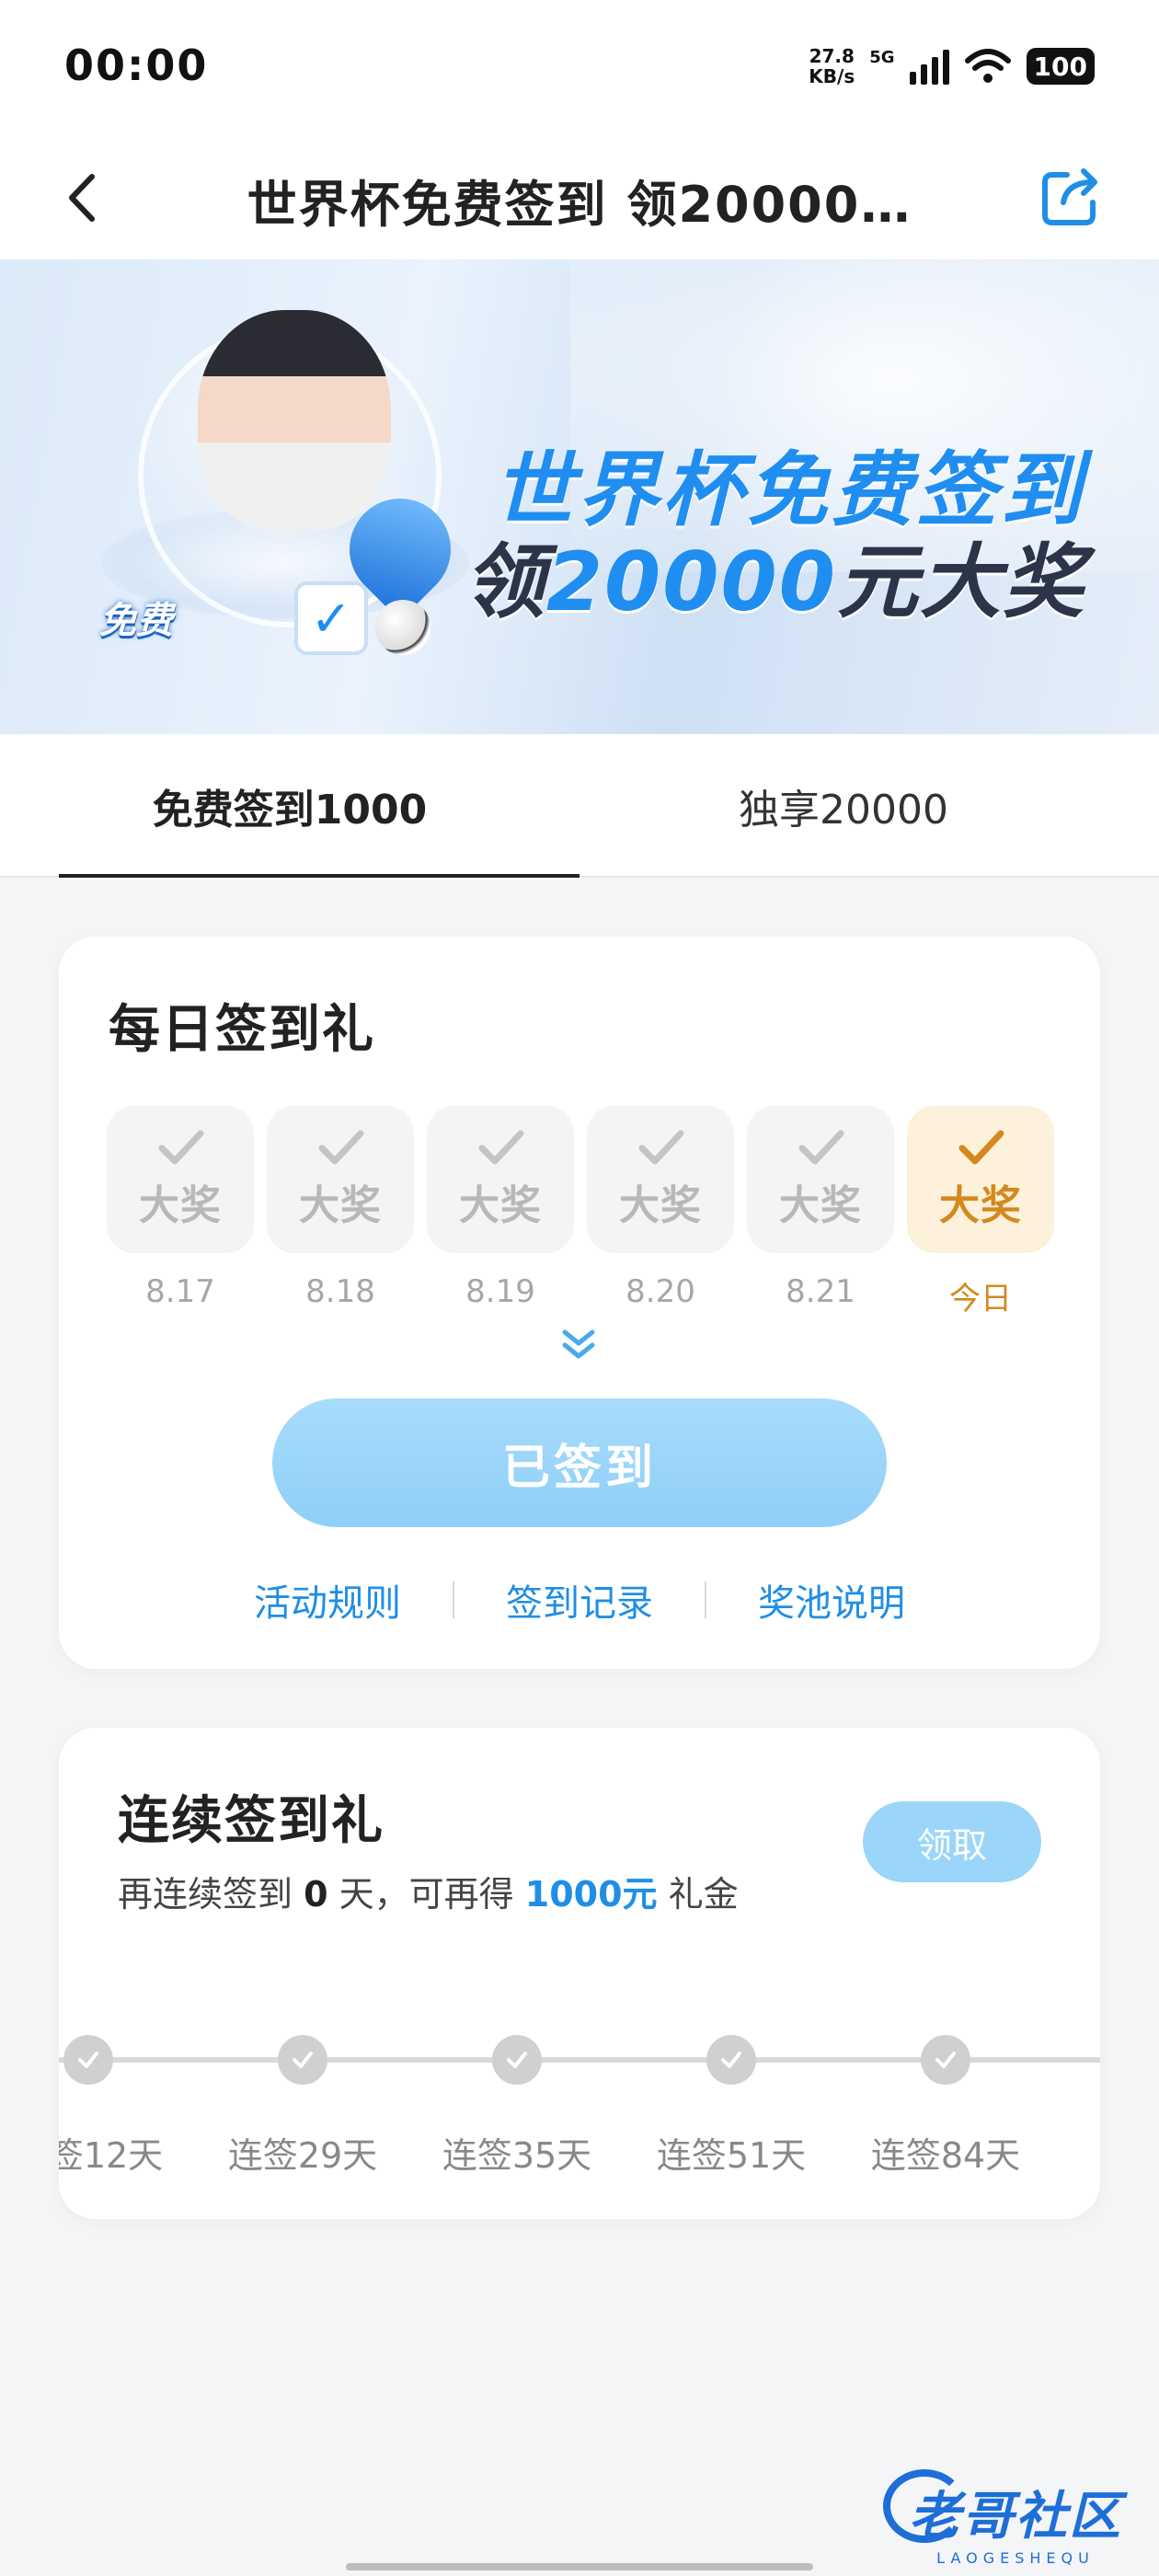 Image resolution: width=1159 pixels, height=2576 pixels. Describe the element at coordinates (960, 582) in the screenshot. I see `banner-suffix: 元大奖` at that location.